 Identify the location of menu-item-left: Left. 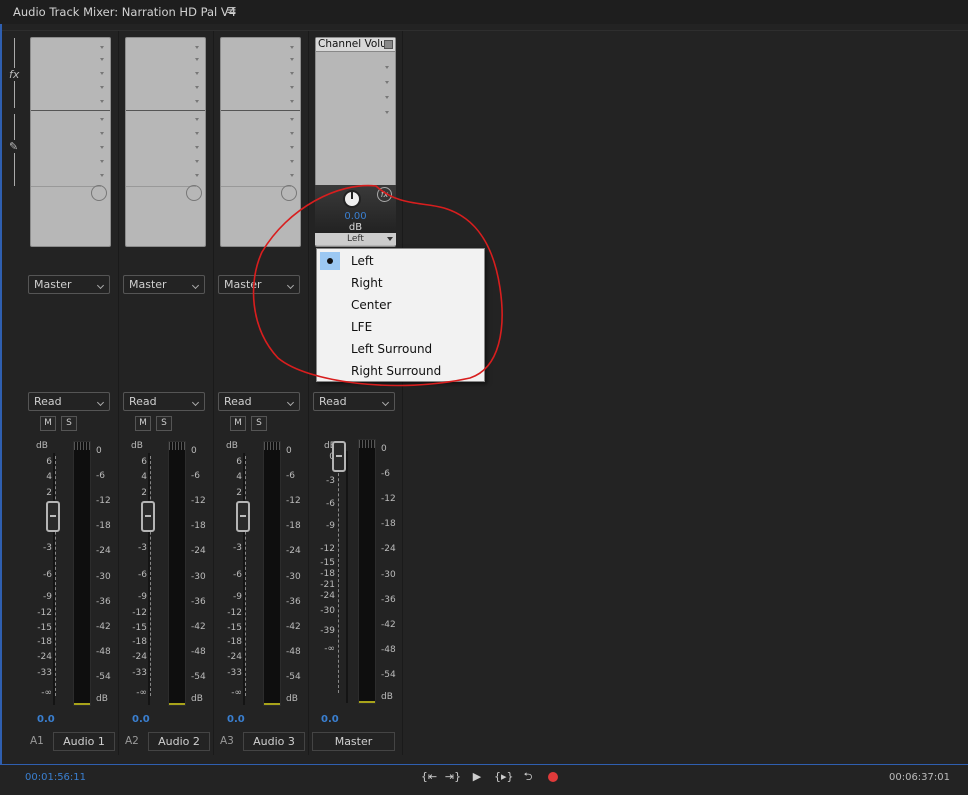
(400, 261).